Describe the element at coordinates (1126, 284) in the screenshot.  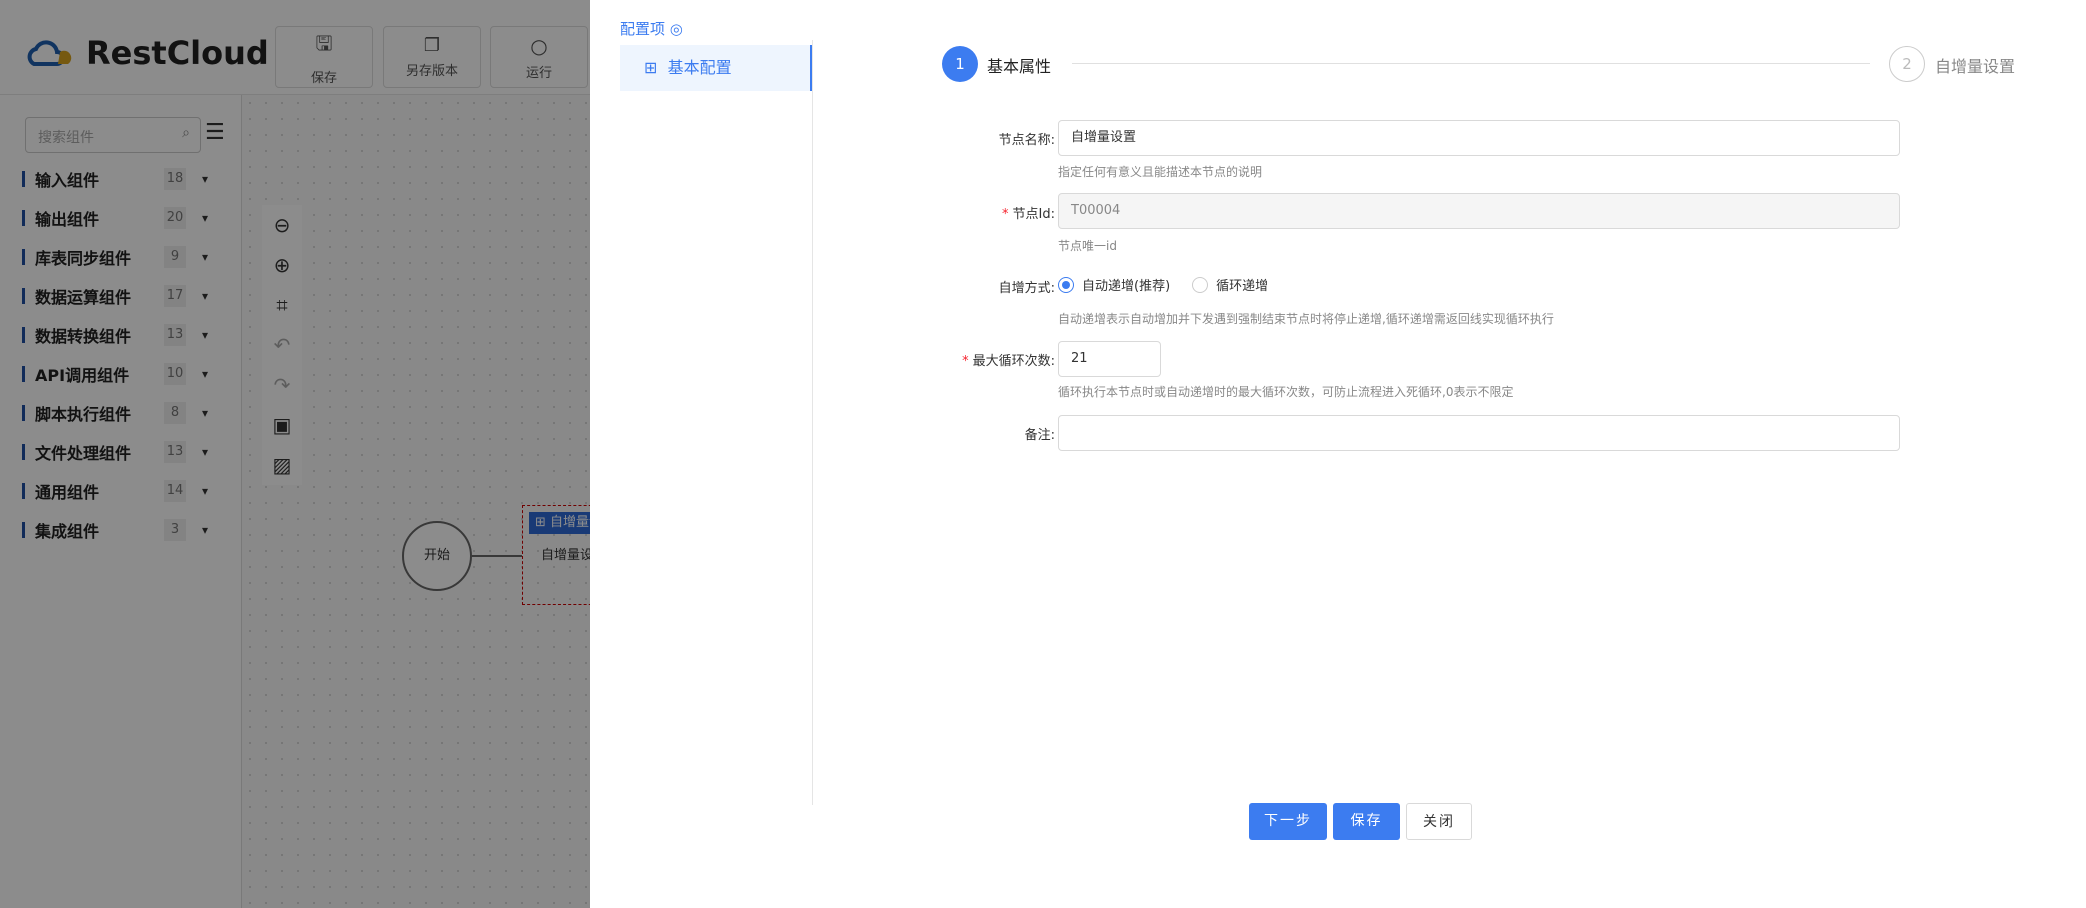
I see `radio-auto-label: 自动递增(推荐)` at that location.